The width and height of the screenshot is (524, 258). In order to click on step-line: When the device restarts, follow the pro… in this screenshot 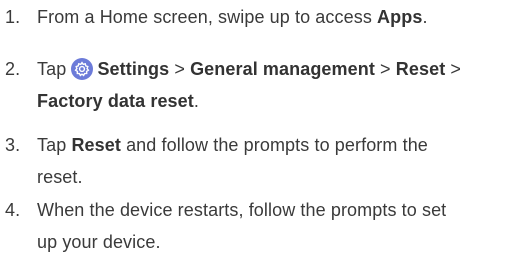, I will do `click(242, 210)`.